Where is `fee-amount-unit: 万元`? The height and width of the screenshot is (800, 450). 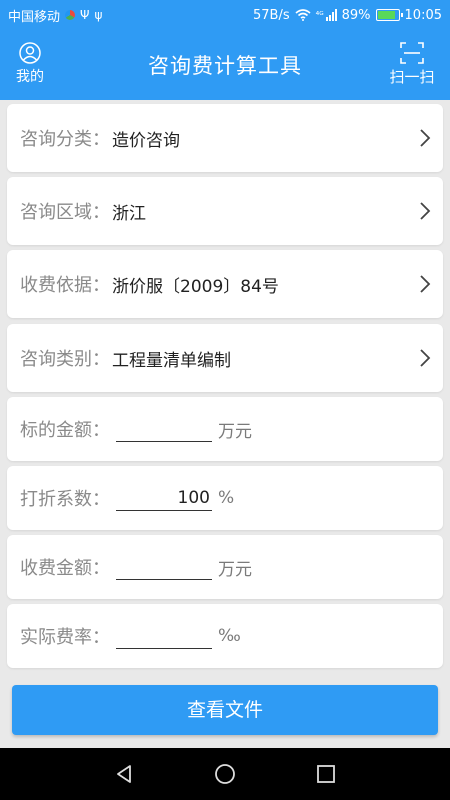 fee-amount-unit: 万元 is located at coordinates (235, 569).